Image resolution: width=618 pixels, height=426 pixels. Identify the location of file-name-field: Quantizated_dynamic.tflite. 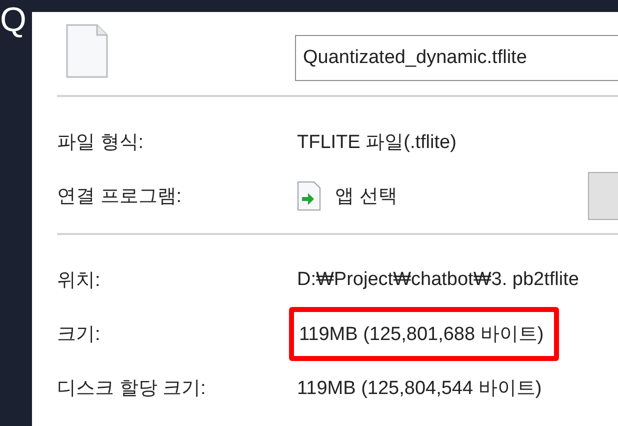
(456, 58).